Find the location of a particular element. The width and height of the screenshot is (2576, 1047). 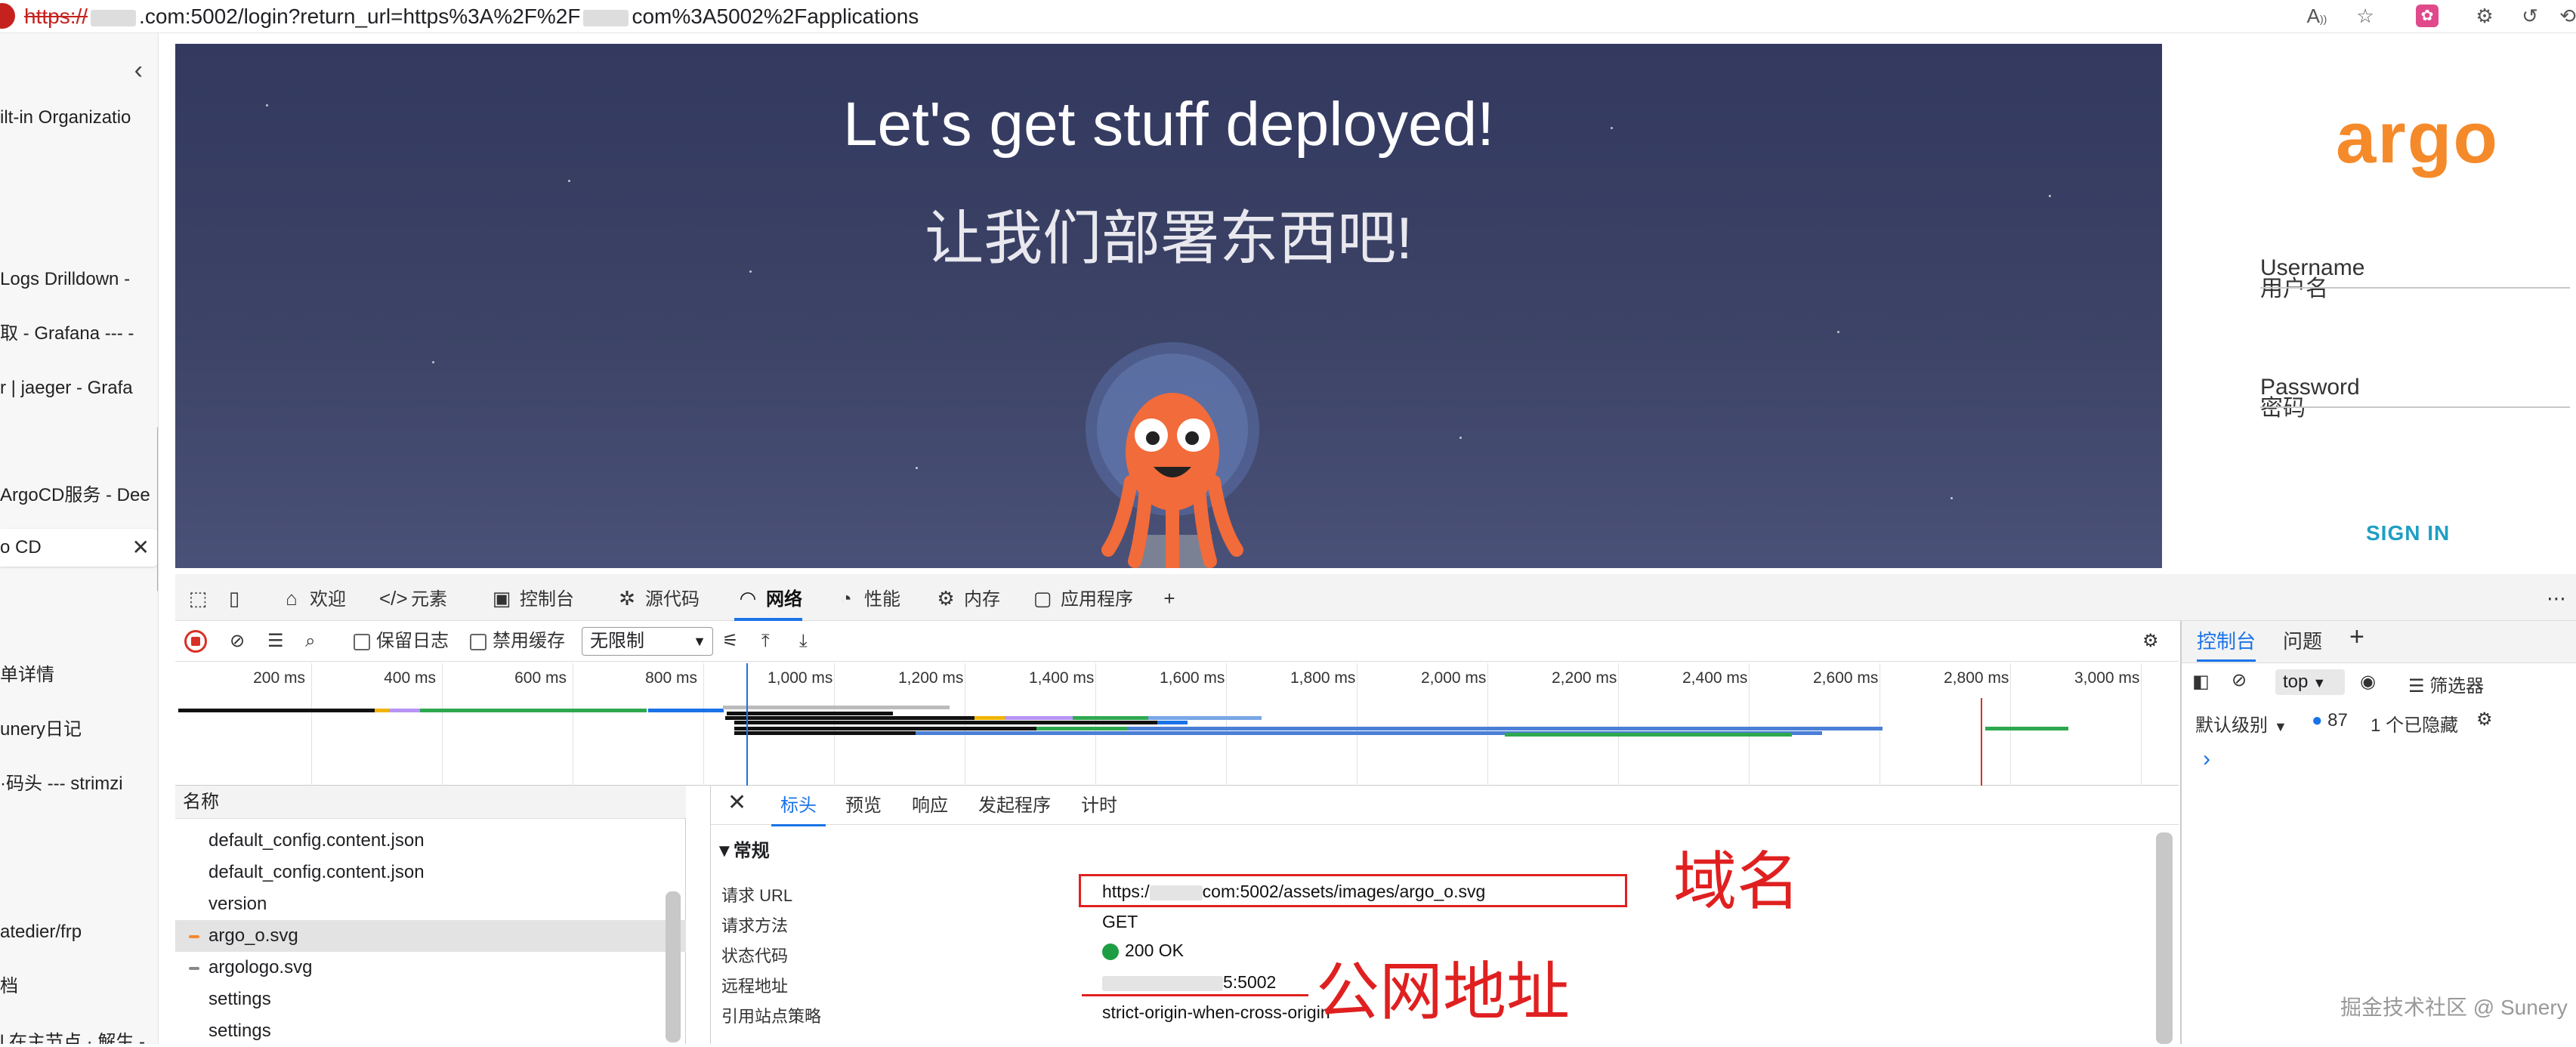

clear-icon: ⊘ is located at coordinates (237, 641).